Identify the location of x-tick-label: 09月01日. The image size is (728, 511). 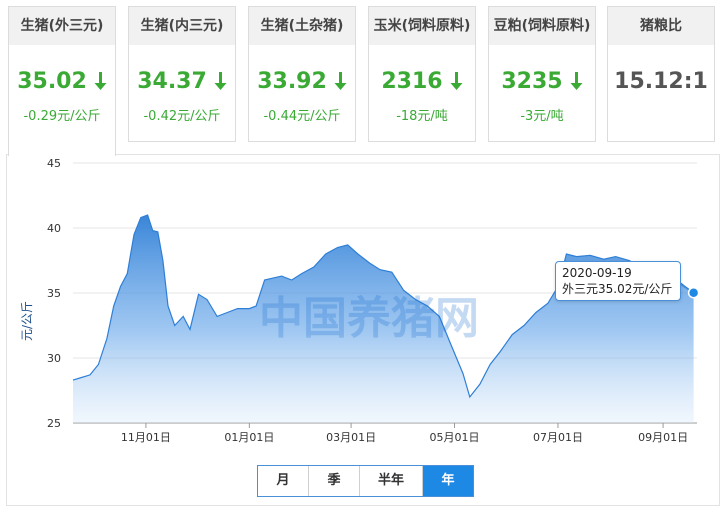
(663, 437).